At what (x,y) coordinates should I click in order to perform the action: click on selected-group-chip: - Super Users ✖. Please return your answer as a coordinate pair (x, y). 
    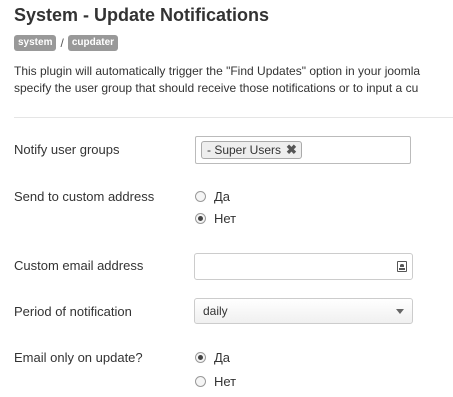
    Looking at the image, I should click on (251, 150).